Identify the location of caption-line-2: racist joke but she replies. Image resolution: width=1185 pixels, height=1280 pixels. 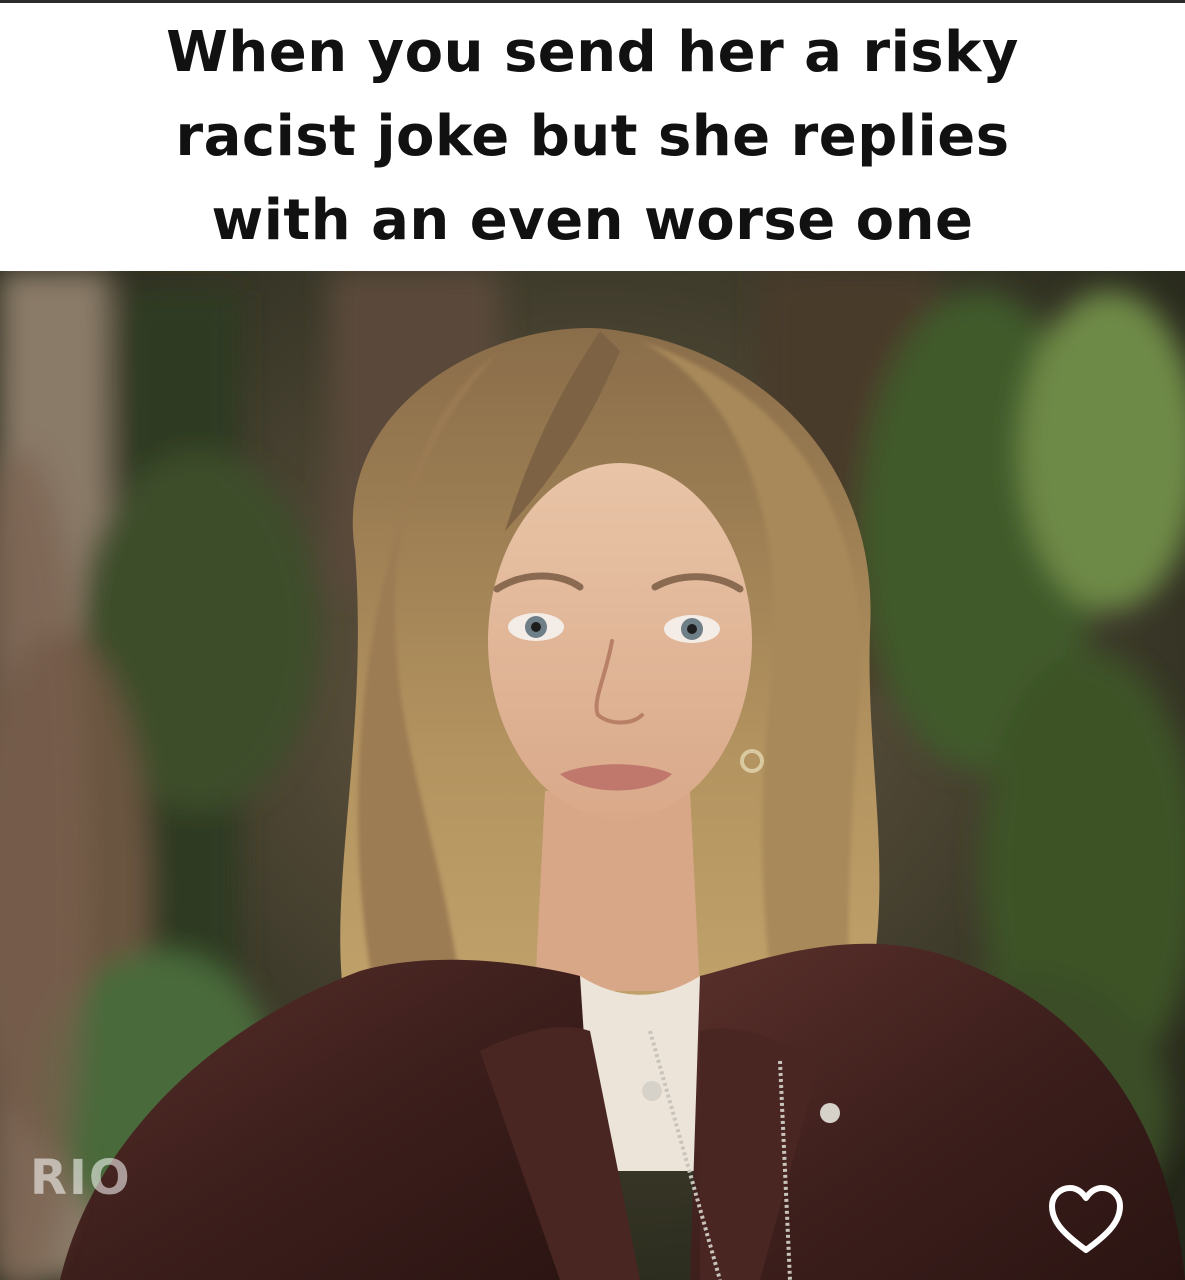
(592, 136).